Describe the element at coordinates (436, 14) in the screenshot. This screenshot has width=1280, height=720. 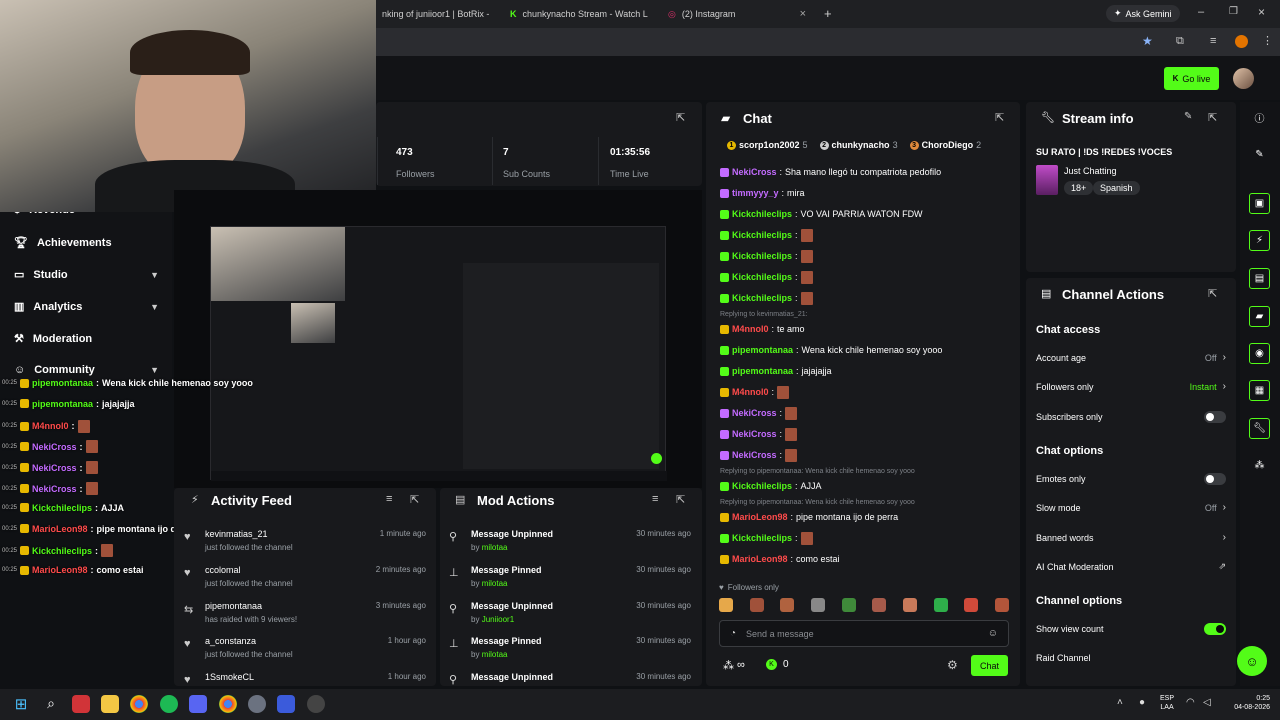
I see `browser-tab-botrix: nking of juniioor1 | BotRix - ×` at that location.